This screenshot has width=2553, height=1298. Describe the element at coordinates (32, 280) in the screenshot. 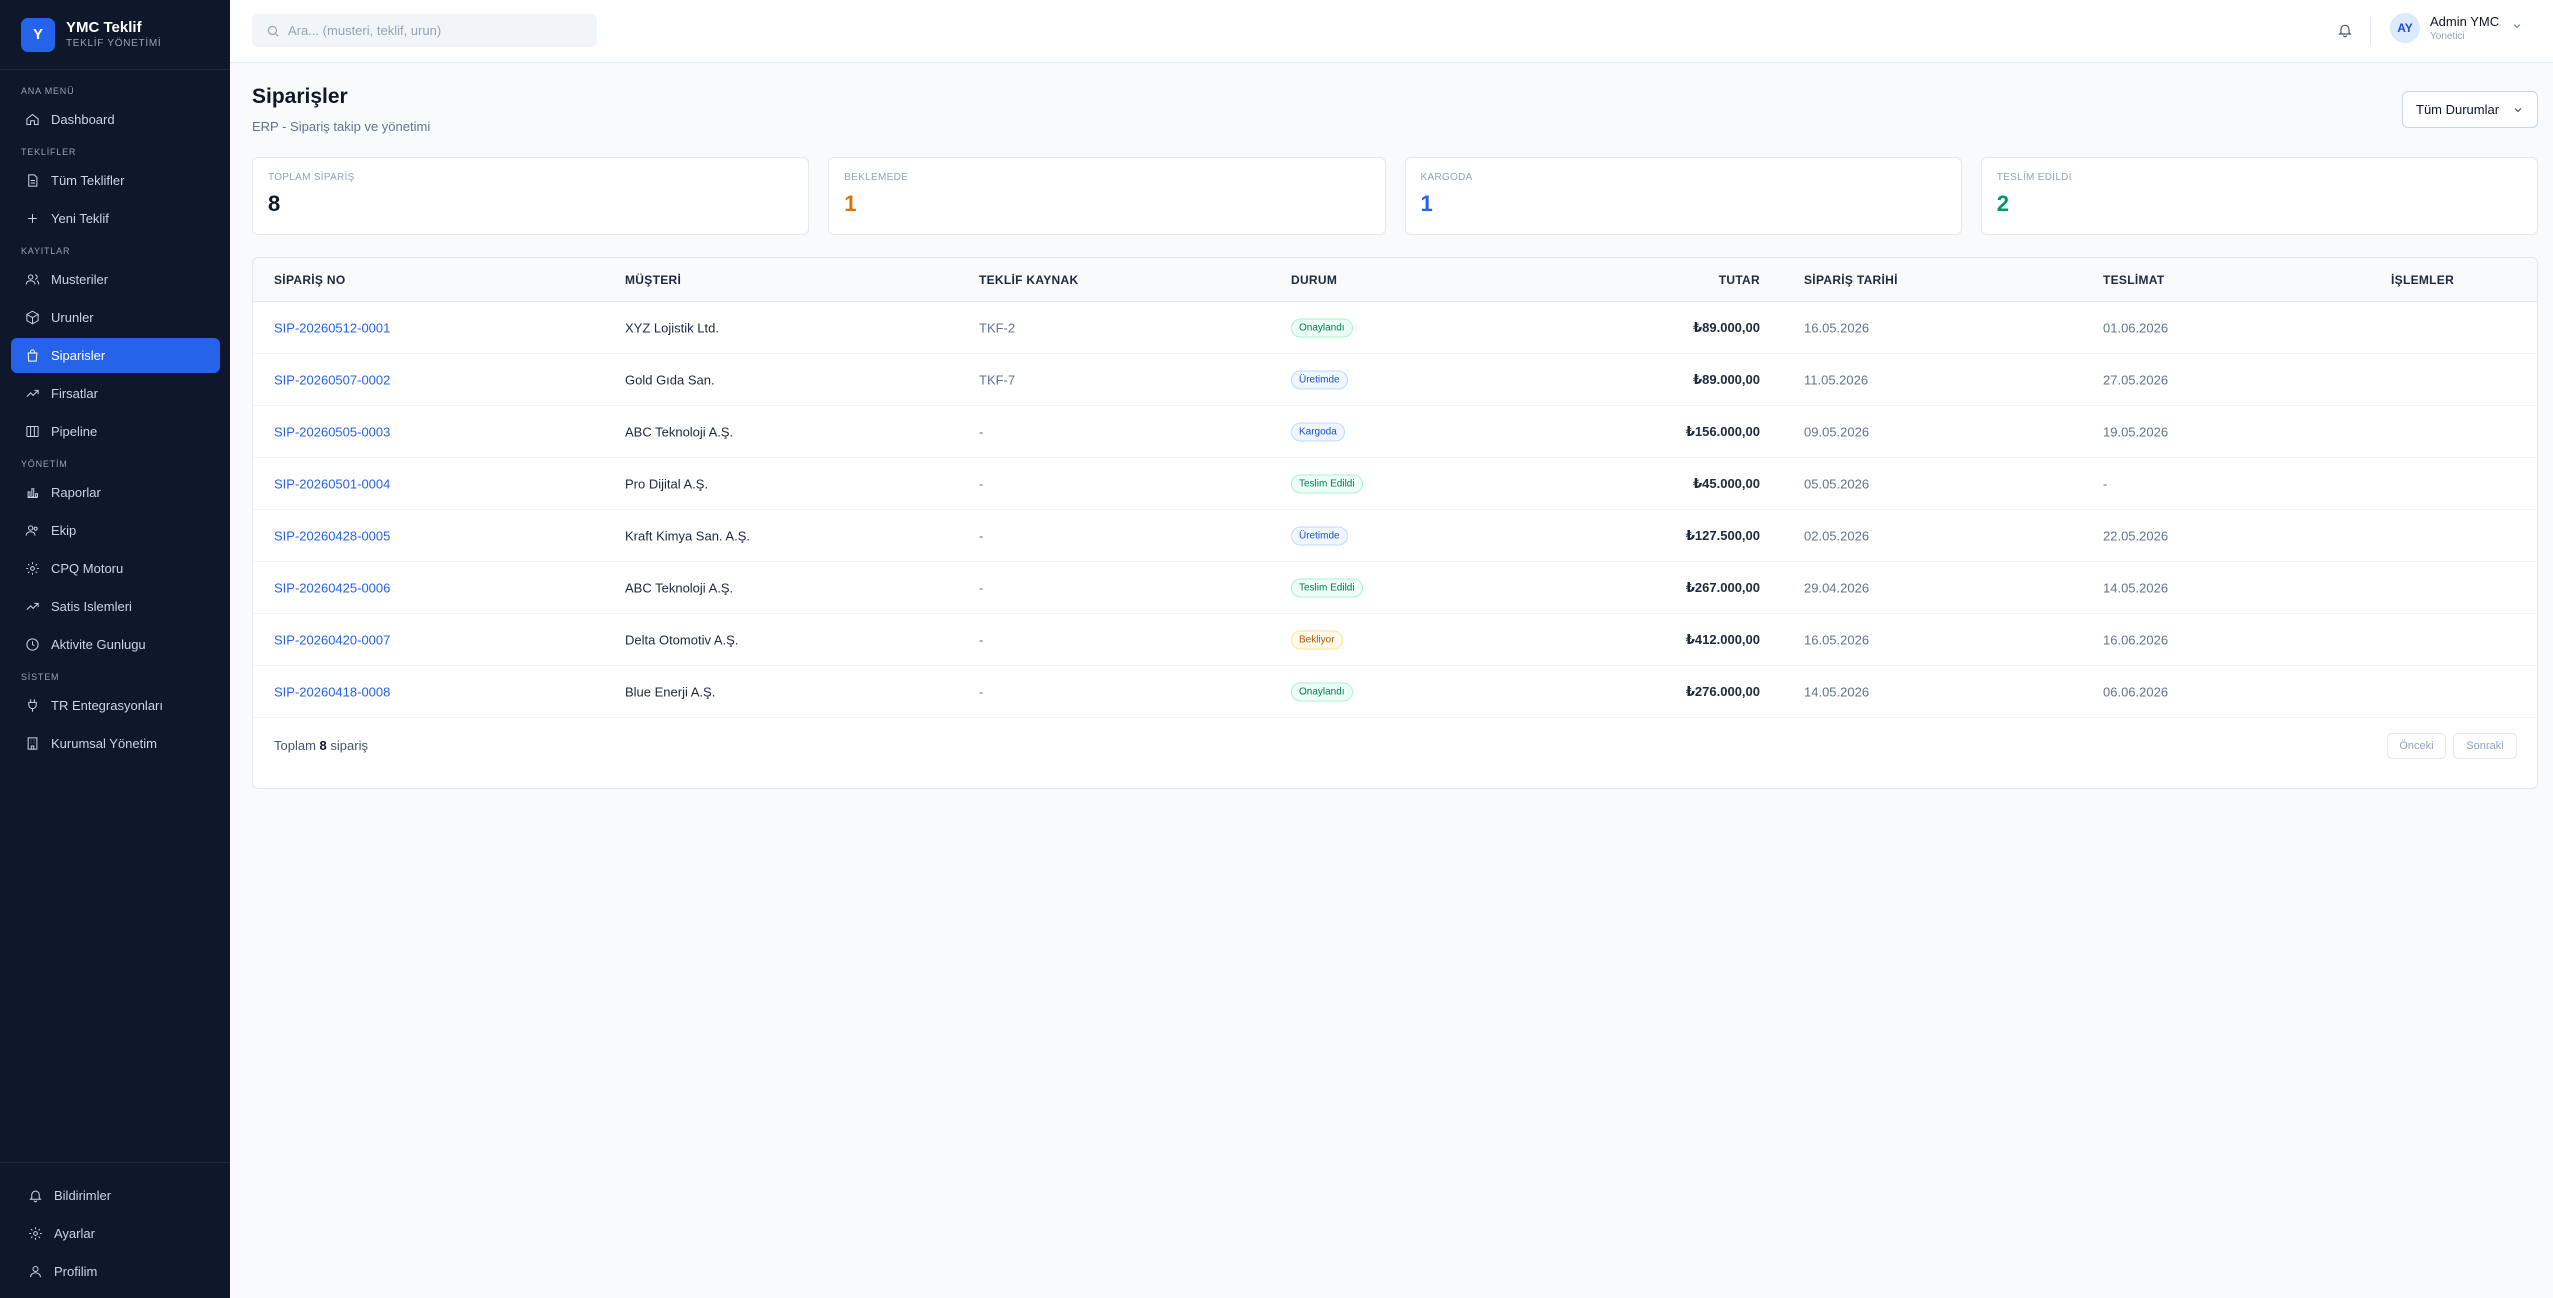

I see `users-icon` at that location.